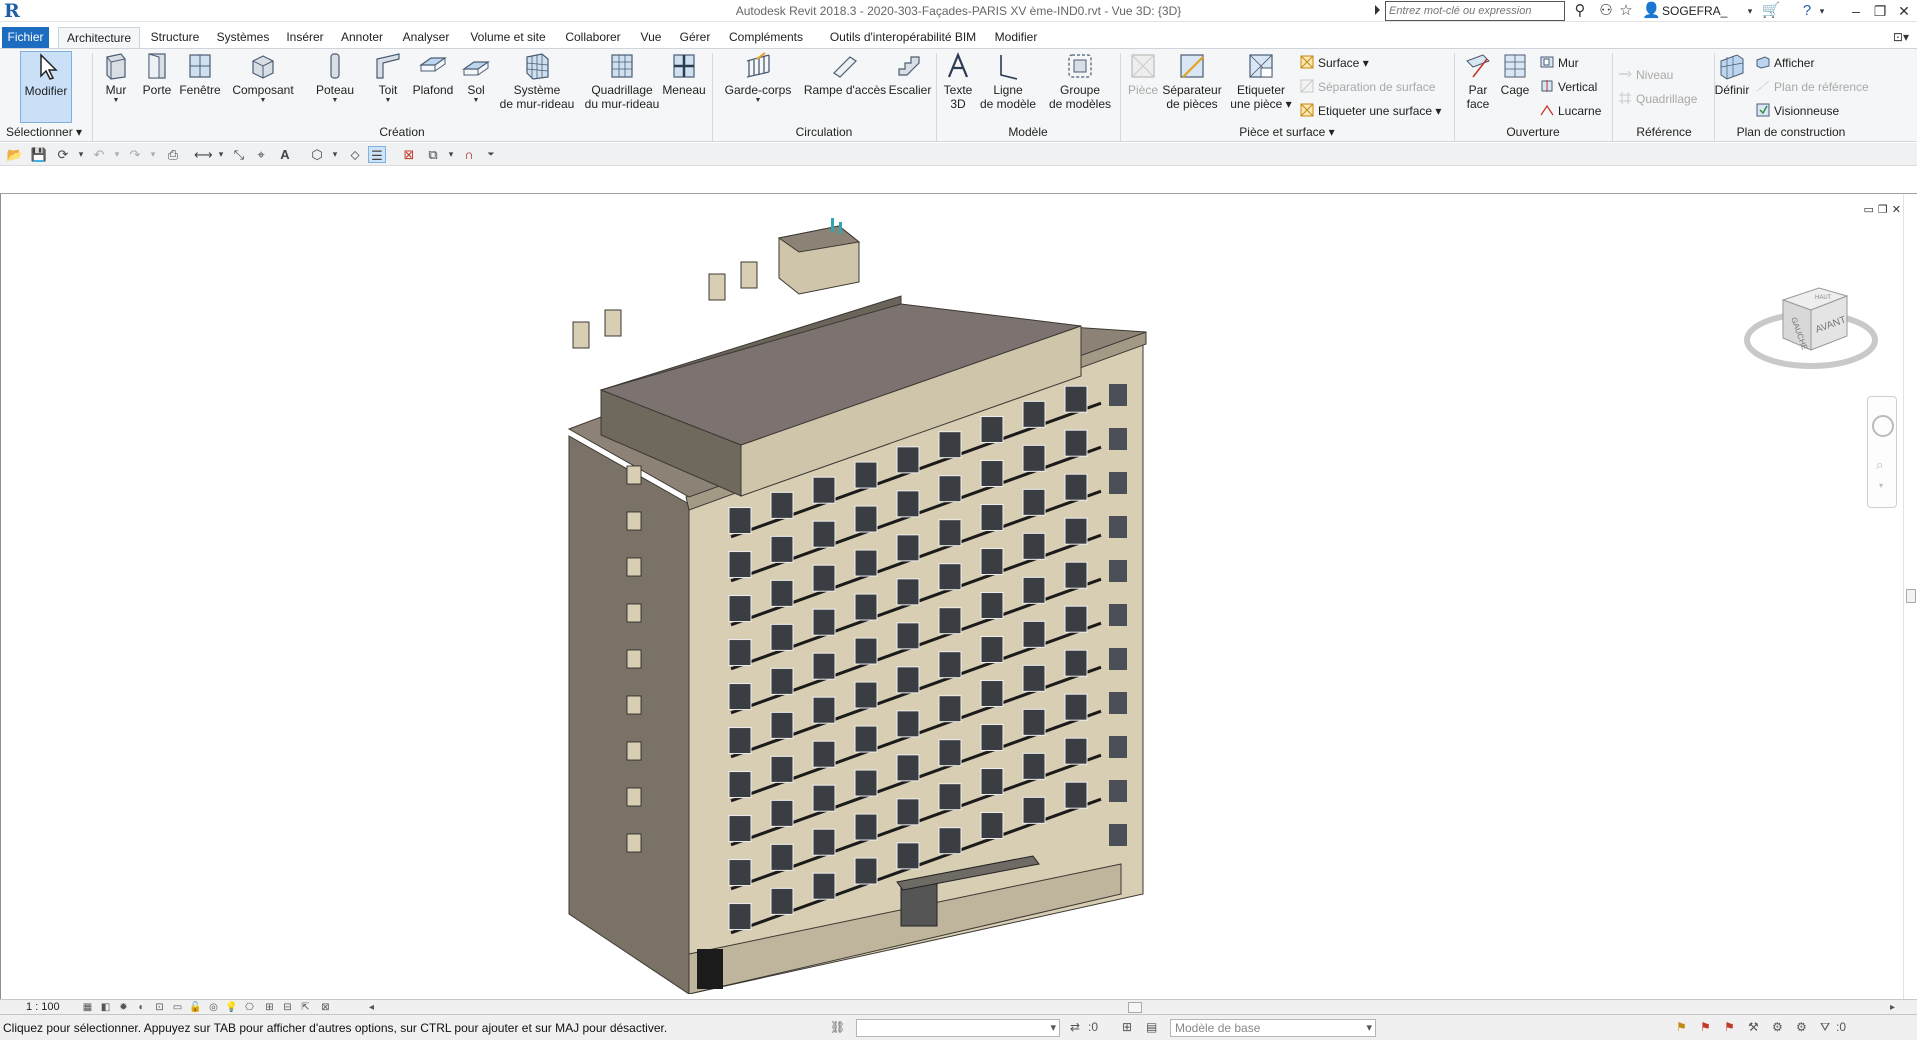 The height and width of the screenshot is (1040, 1917). I want to click on reveal-hidden-icon: 💡, so click(231, 1007).